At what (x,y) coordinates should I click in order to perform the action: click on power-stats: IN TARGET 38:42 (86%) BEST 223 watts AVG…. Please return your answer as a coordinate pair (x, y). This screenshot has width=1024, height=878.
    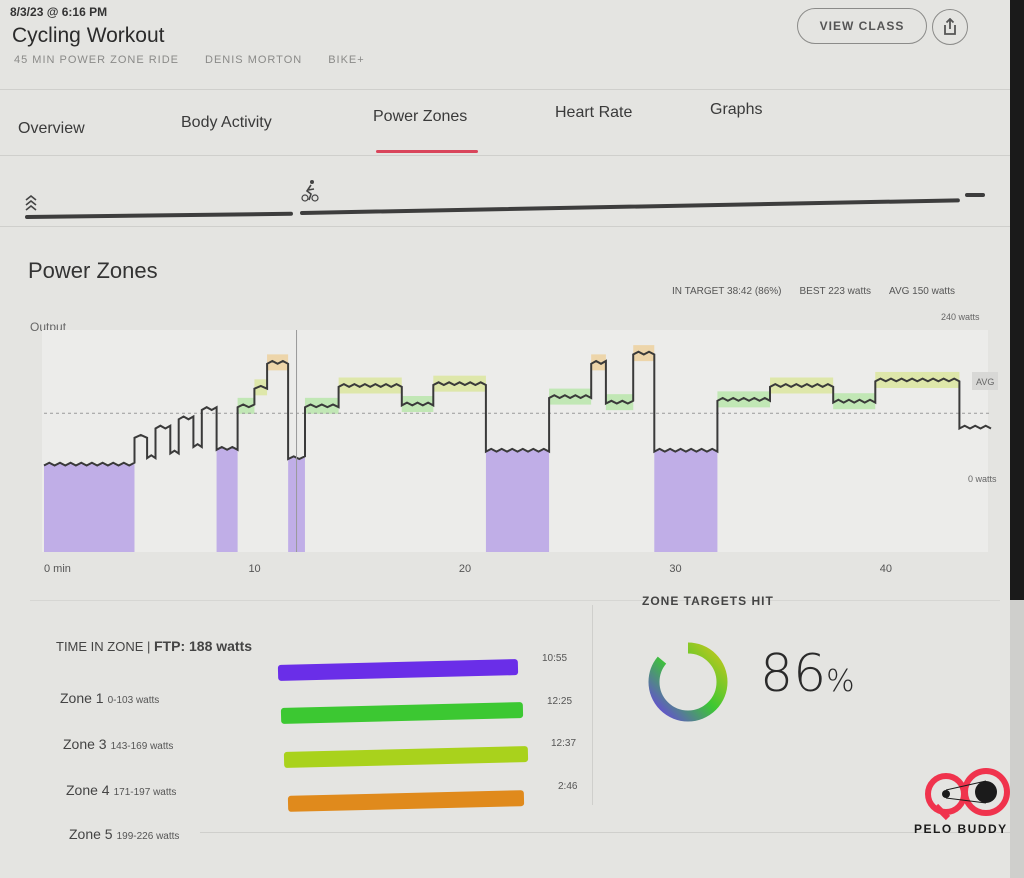
    Looking at the image, I should click on (813, 291).